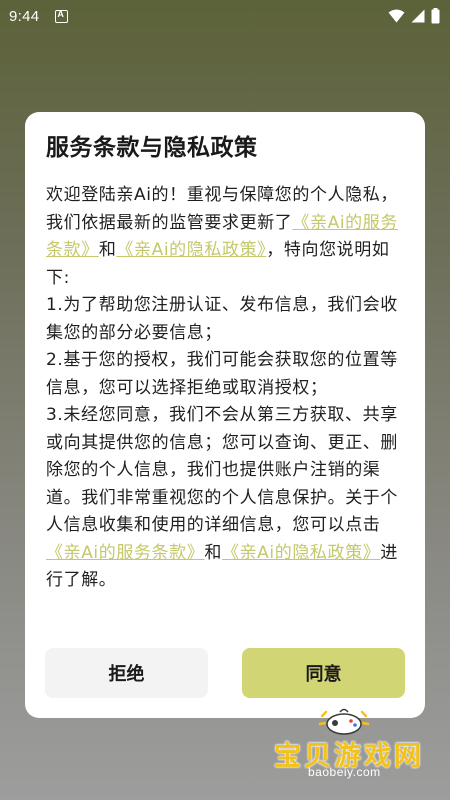 This screenshot has height=800, width=450. I want to click on terms-of-service-link-2: 《亲Ai的服务条款》, so click(125, 553).